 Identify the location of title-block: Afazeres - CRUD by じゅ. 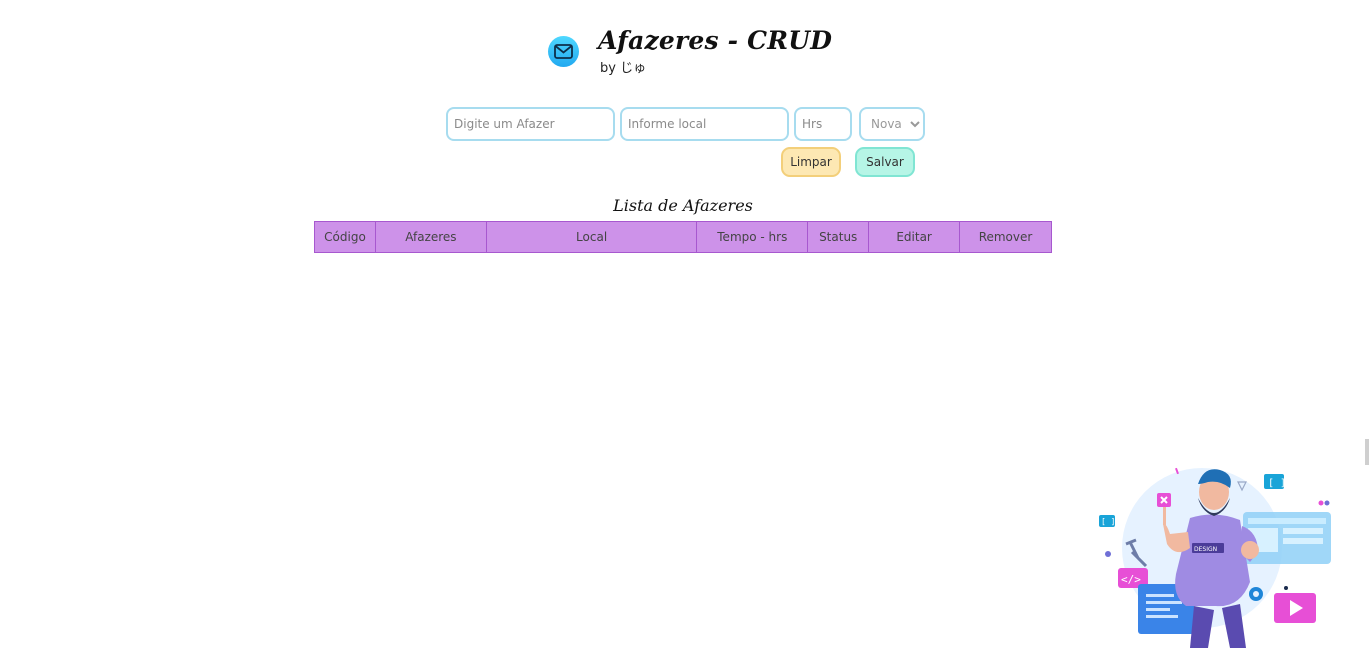
(715, 51).